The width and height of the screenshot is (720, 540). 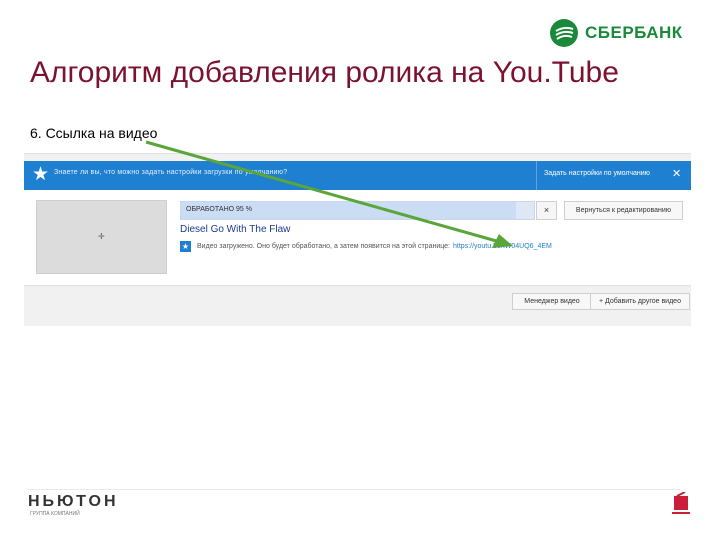 I want to click on logo-text: СБЕРБАНК, so click(x=634, y=32).